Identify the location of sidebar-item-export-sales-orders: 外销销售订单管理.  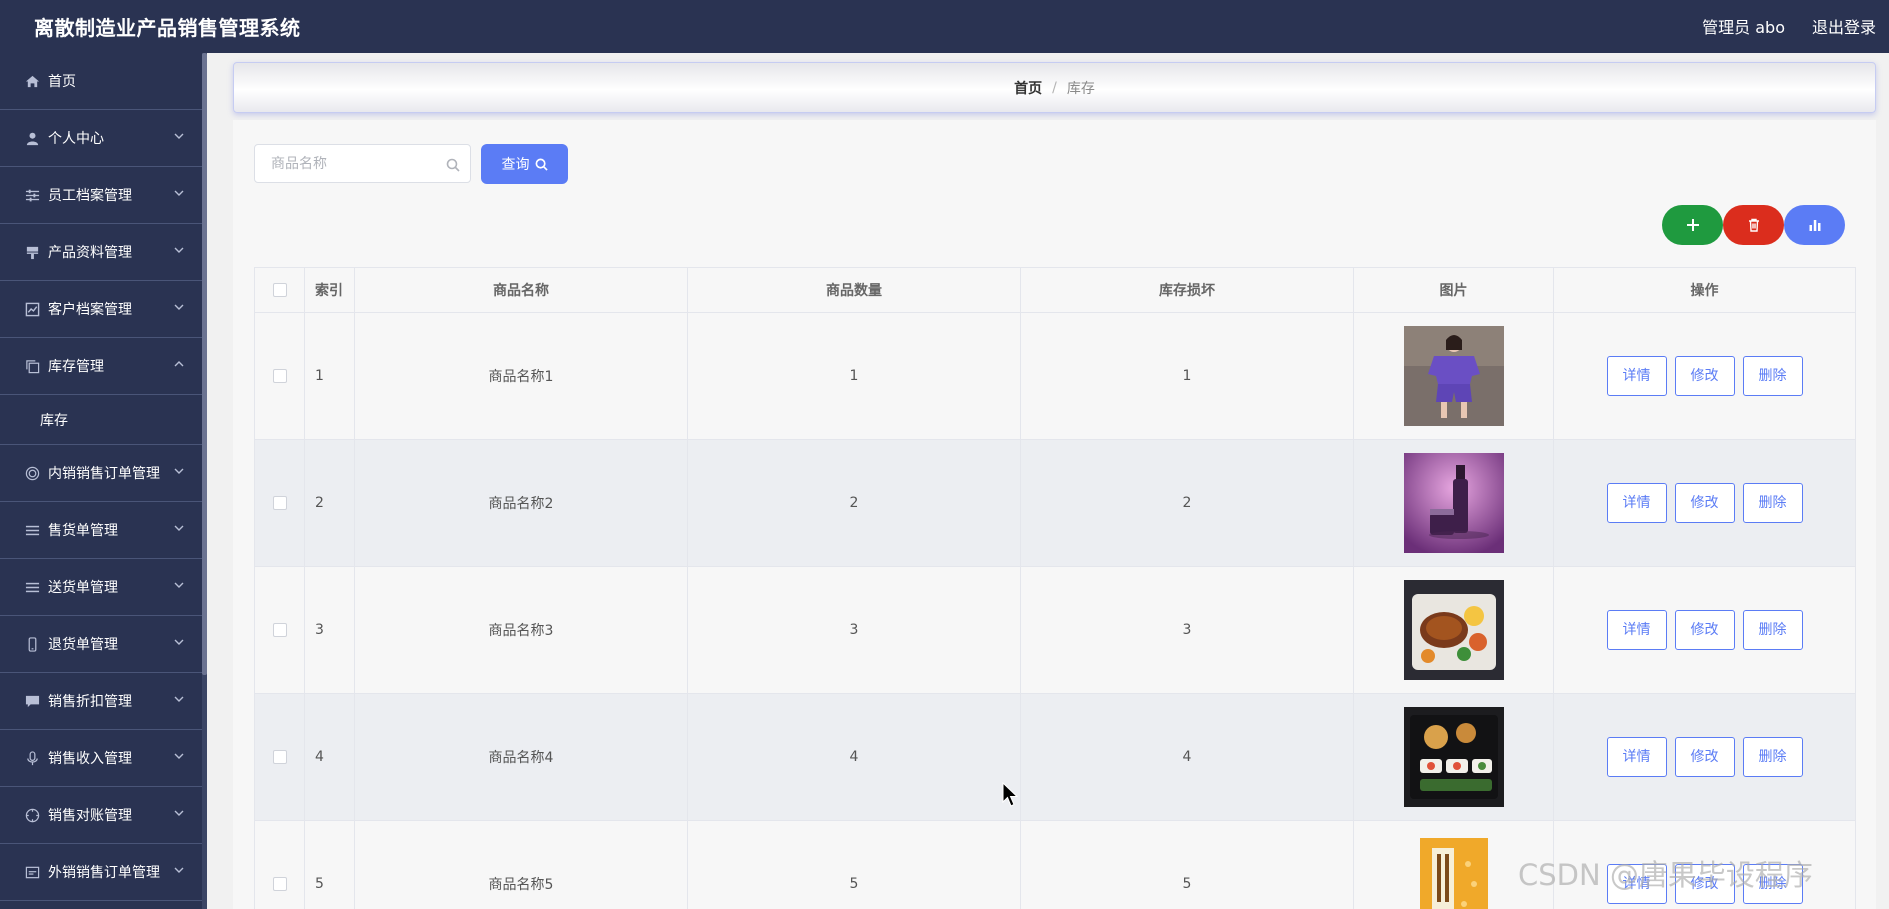
(103, 872).